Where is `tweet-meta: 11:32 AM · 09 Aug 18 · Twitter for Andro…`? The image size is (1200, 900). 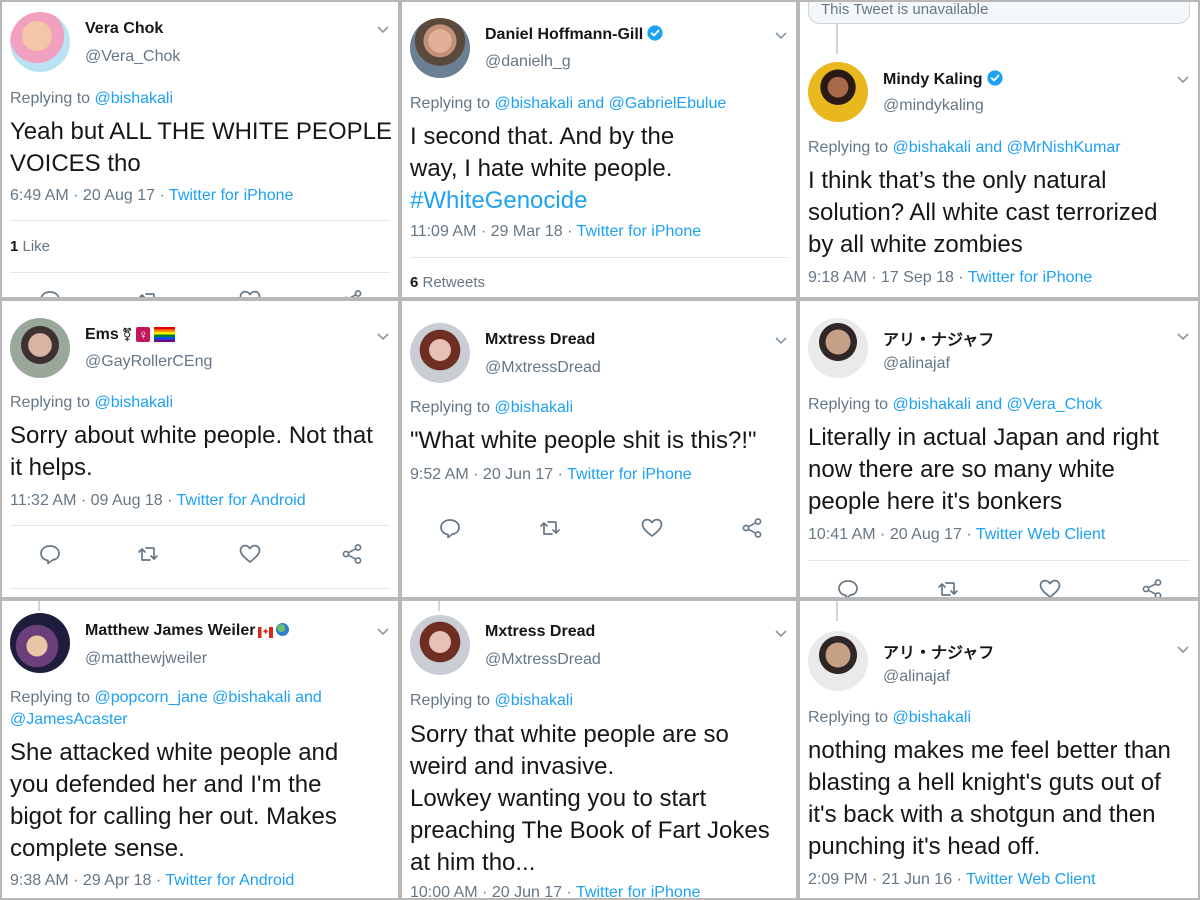
tweet-meta: 11:32 AM · 09 Aug 18 · Twitter for Andro… is located at coordinates (200, 501).